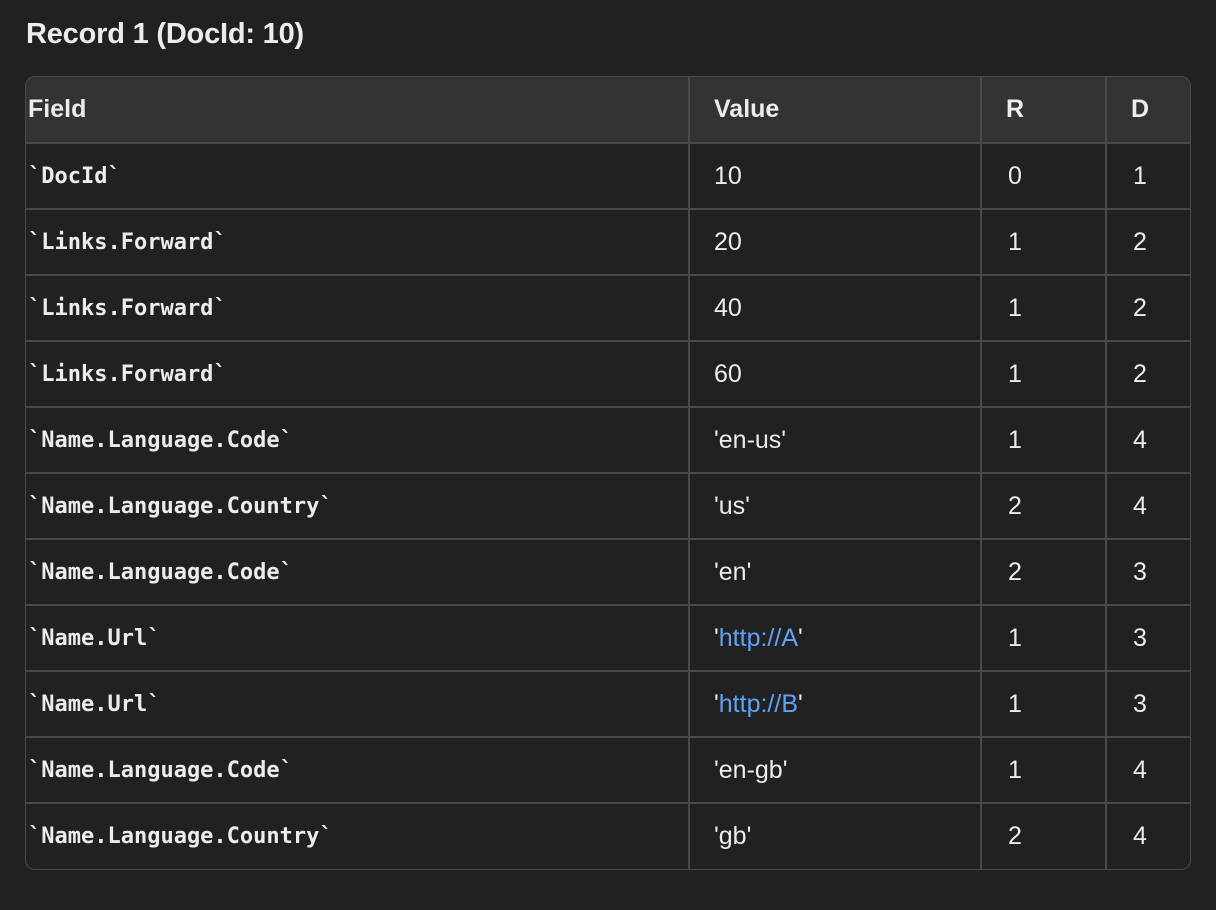 Image resolution: width=1216 pixels, height=910 pixels. I want to click on value-text: 20, so click(728, 241).